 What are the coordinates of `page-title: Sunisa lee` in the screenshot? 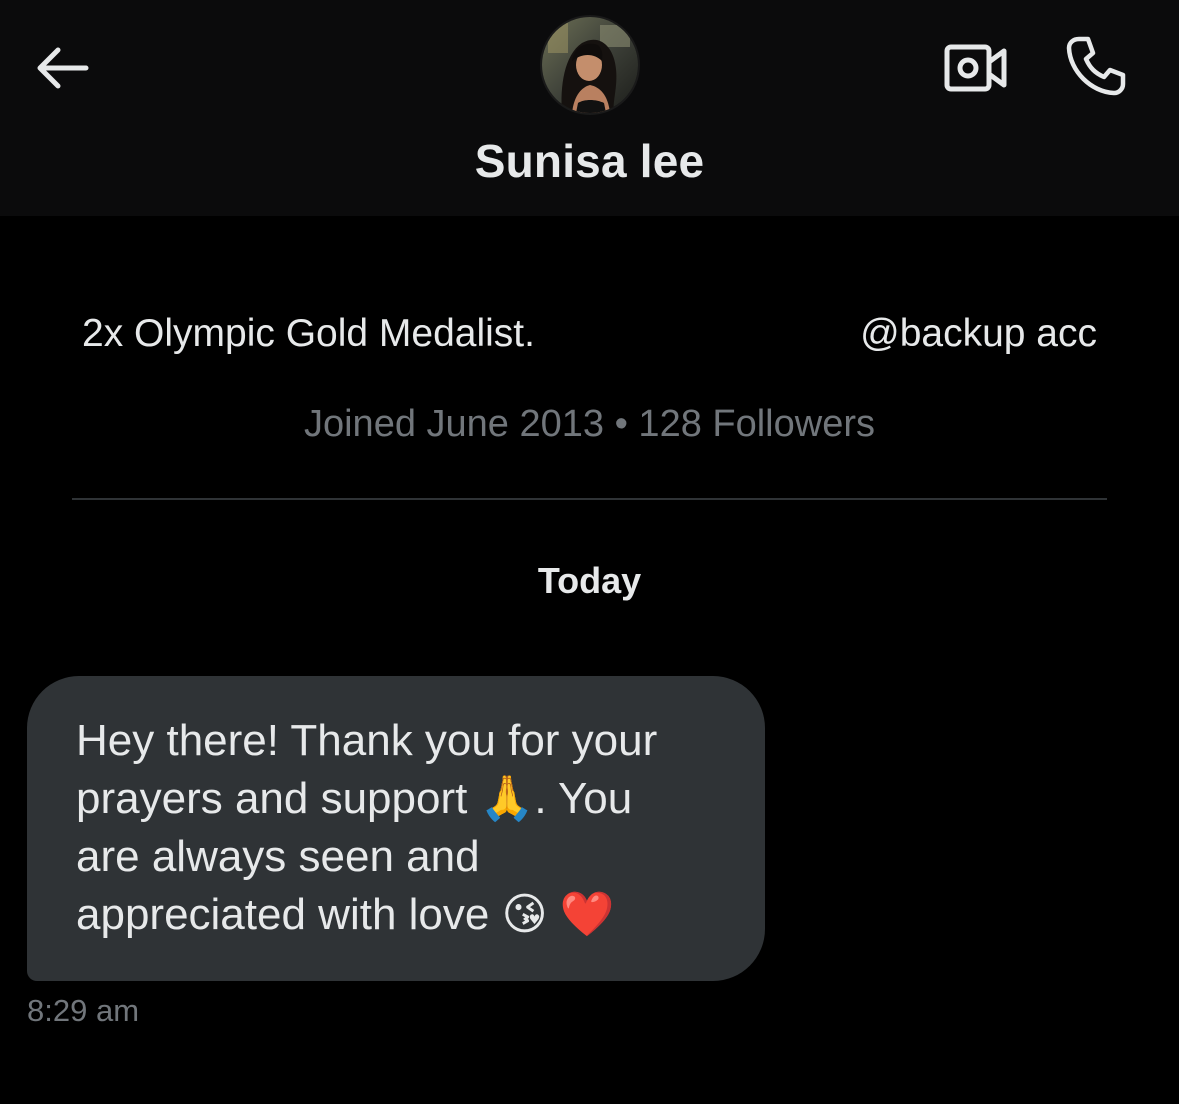 It's located at (589, 161).